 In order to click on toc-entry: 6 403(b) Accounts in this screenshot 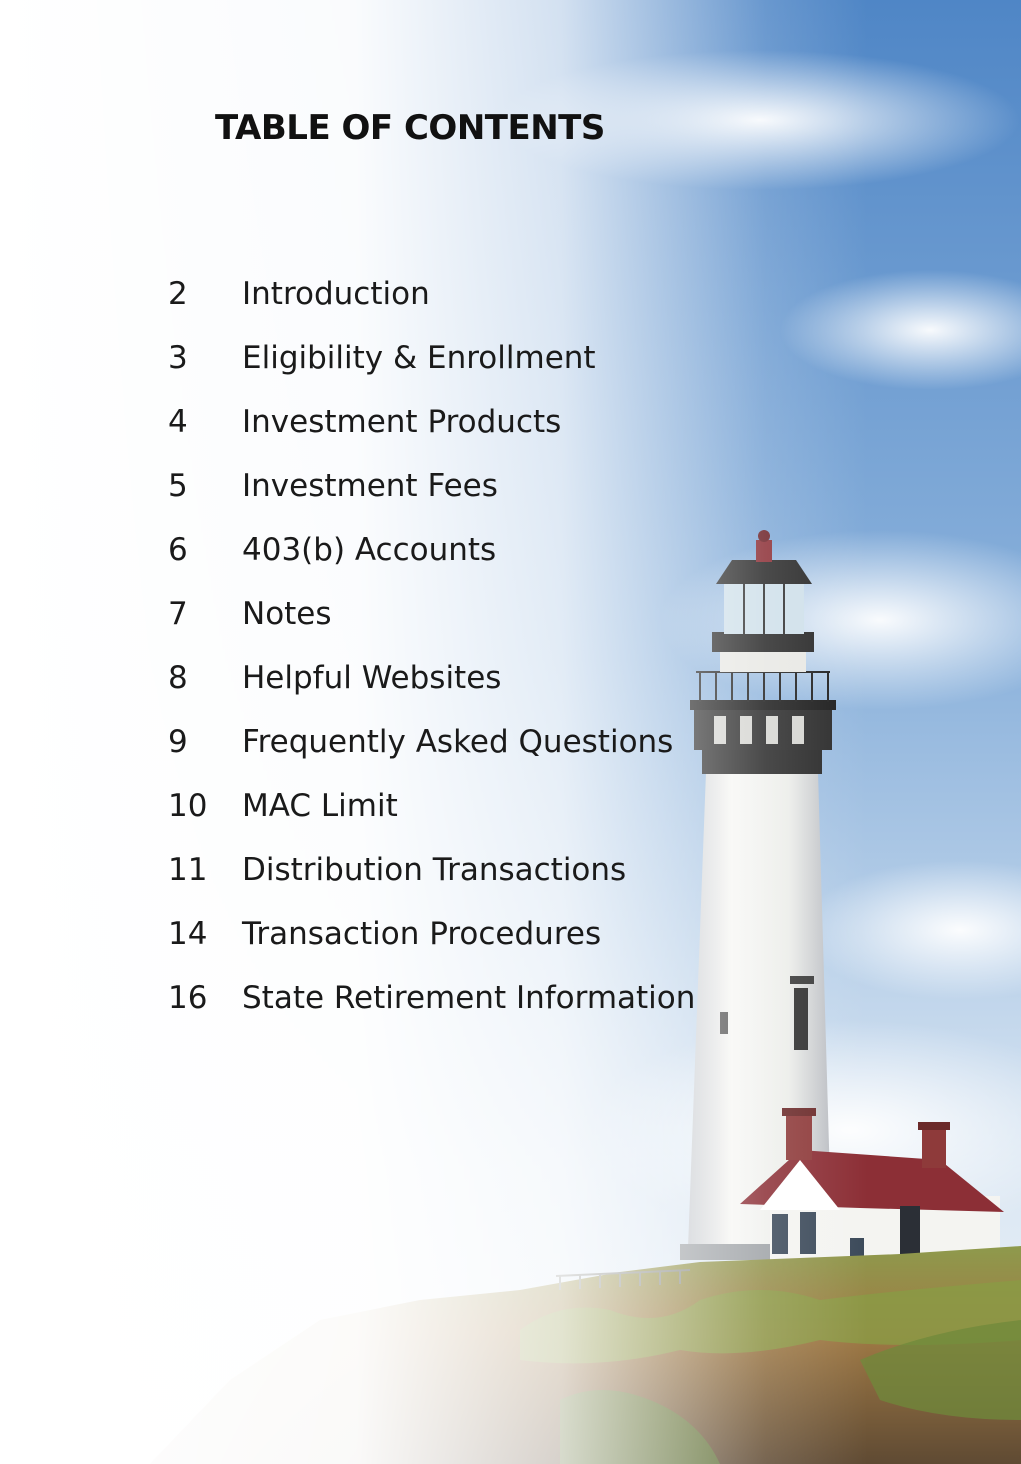, I will do `click(431, 564)`.